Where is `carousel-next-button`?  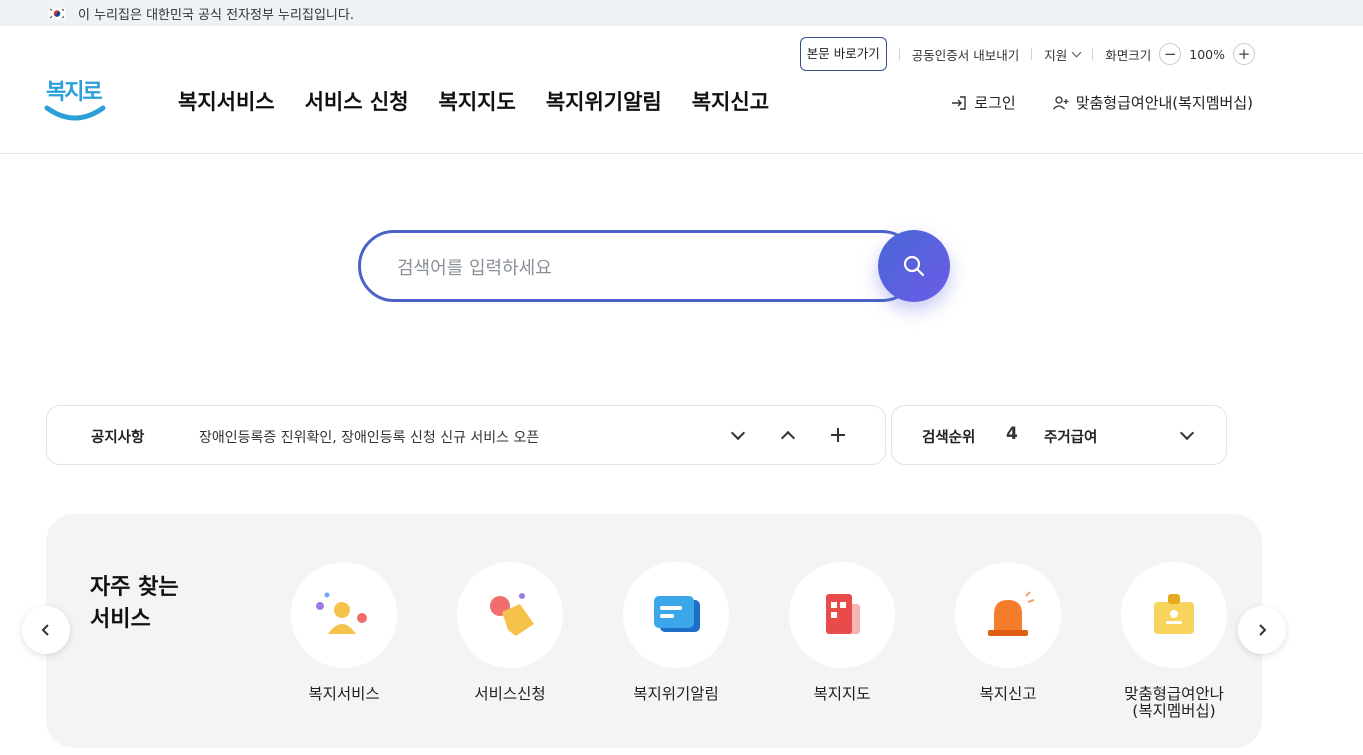
carousel-next-button is located at coordinates (1262, 630).